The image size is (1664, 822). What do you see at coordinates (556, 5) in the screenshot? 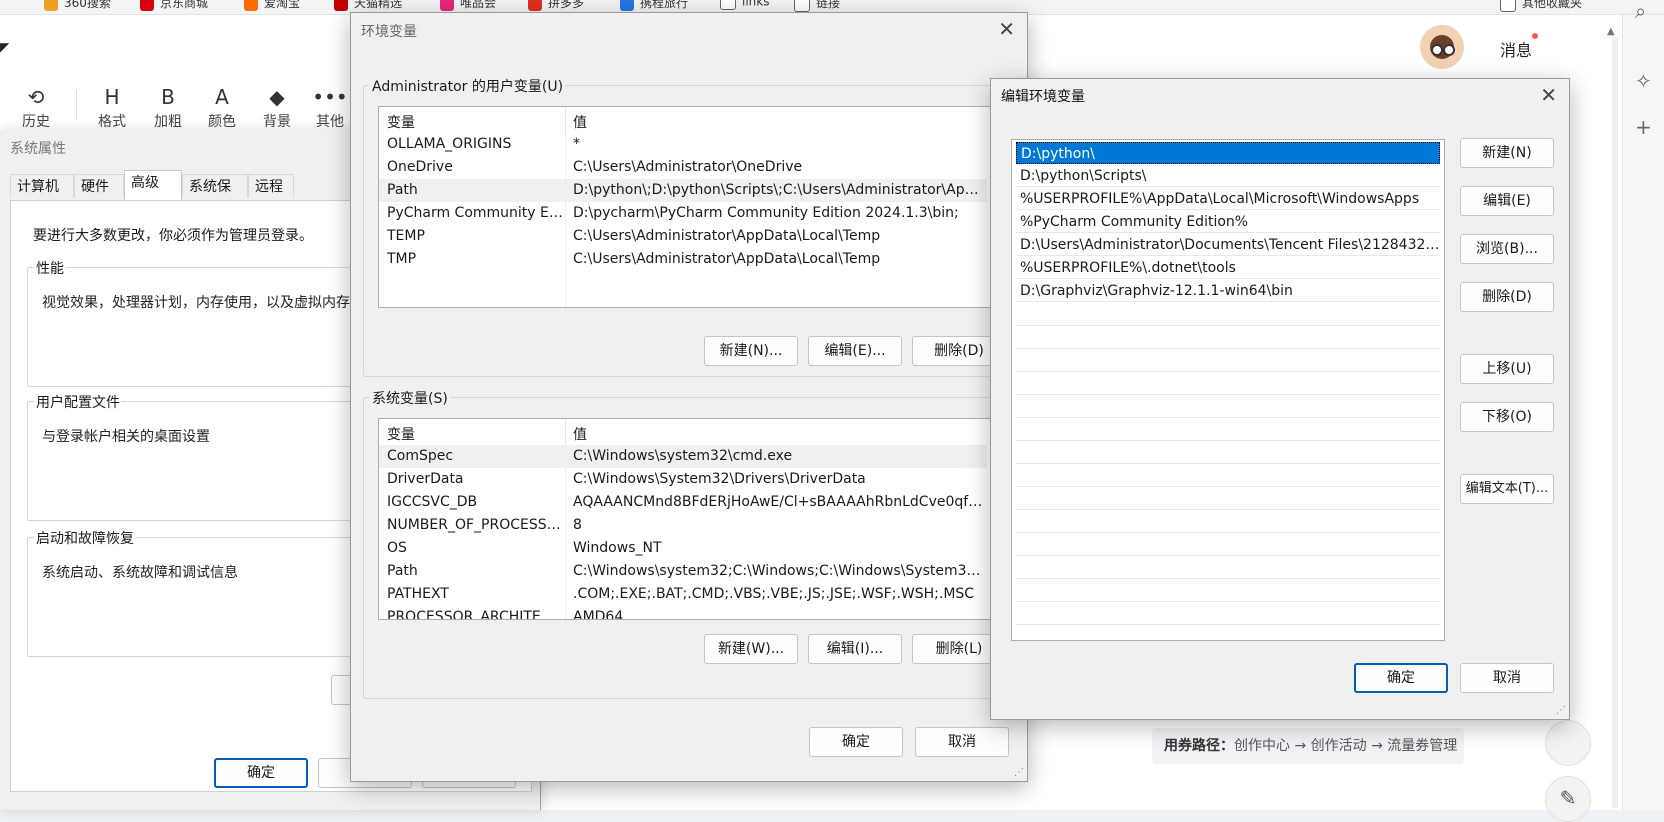
I see `bookmark-pdd: 拼多多` at bounding box center [556, 5].